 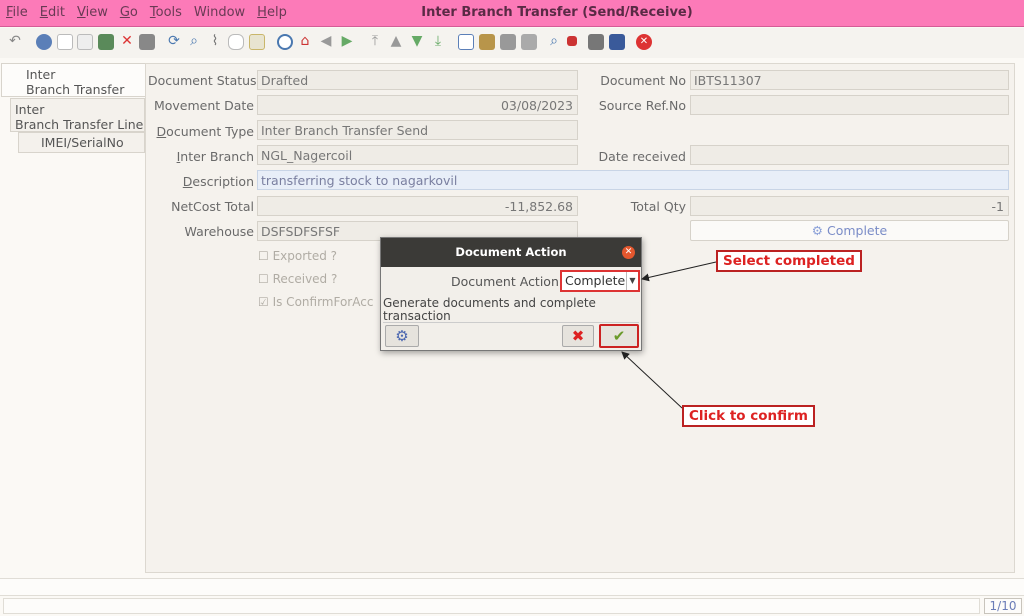 I want to click on netcost-total-field: -11,852.68, so click(x=417, y=206).